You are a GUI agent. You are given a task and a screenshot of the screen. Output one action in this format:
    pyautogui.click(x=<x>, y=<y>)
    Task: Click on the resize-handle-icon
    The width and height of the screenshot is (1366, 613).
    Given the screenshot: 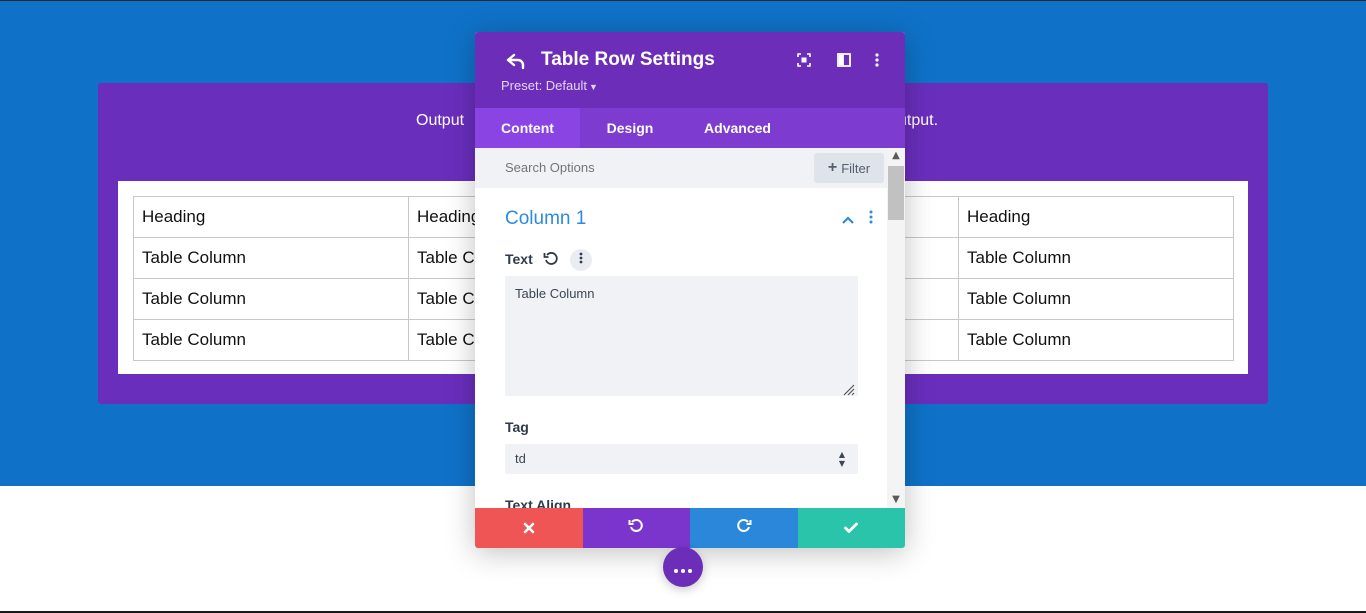 What is the action you would take?
    pyautogui.click(x=848, y=388)
    